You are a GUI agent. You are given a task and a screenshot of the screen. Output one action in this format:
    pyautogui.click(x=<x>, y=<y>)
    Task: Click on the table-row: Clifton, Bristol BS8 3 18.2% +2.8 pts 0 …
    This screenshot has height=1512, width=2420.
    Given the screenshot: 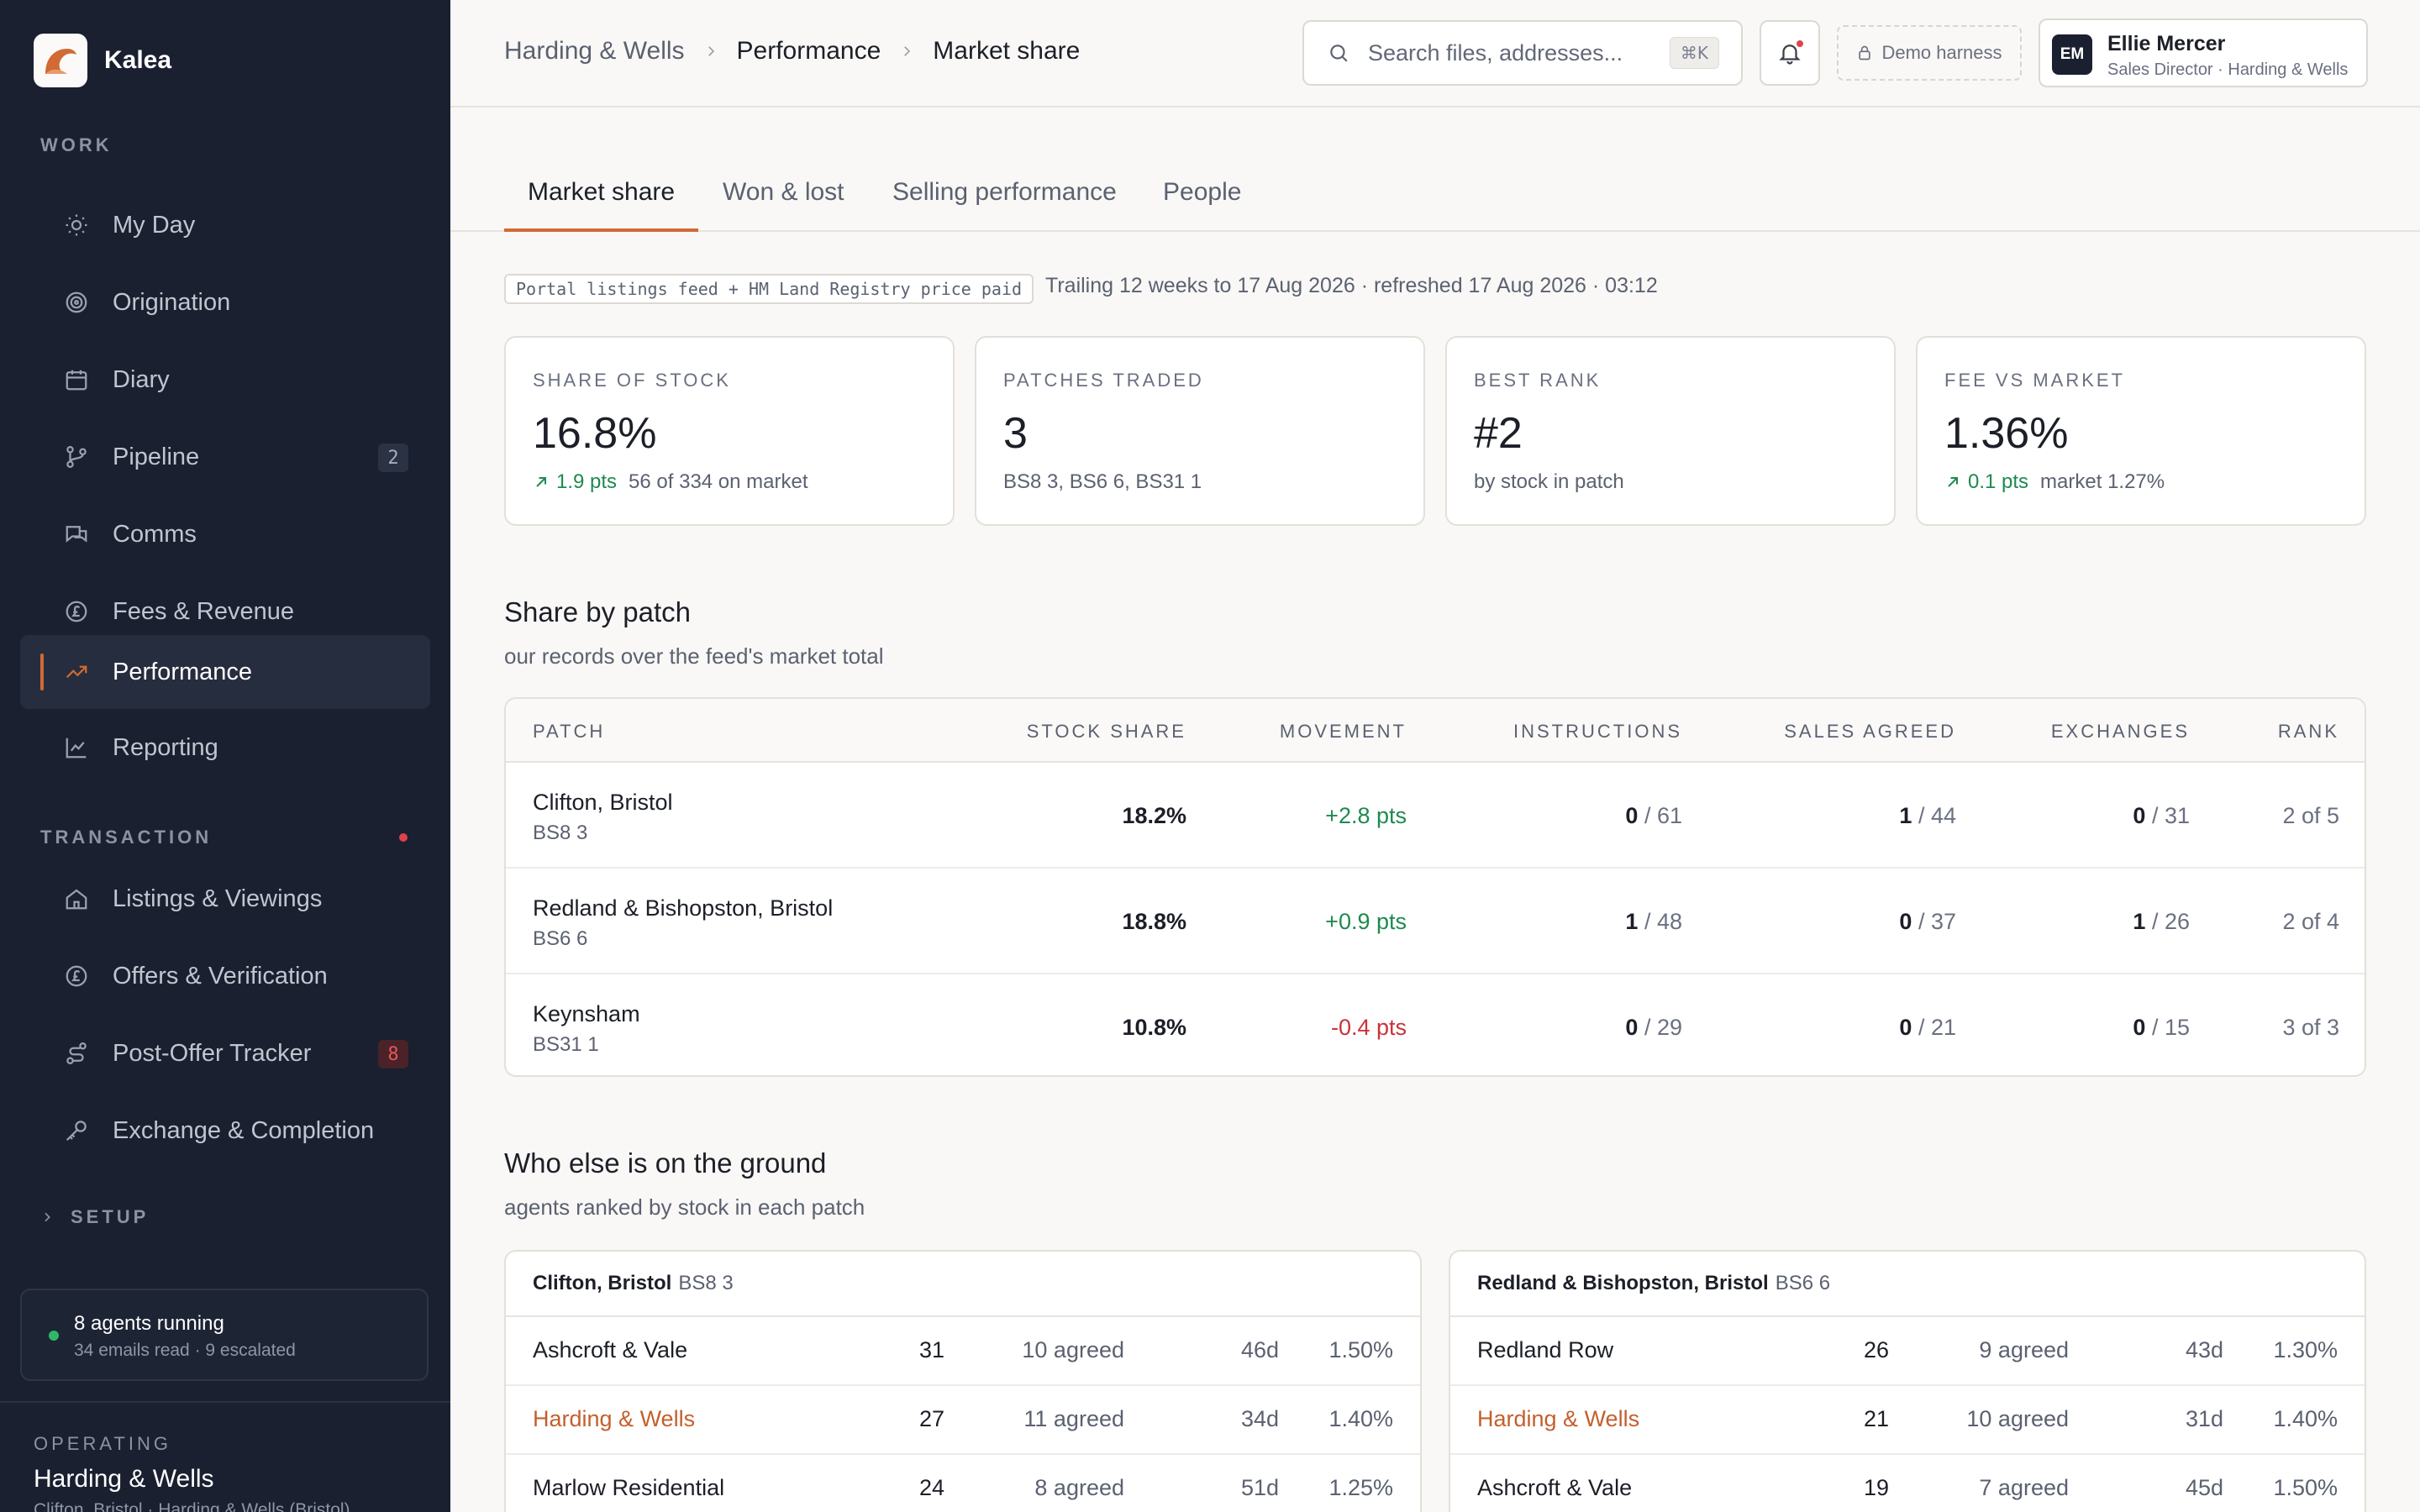 What is the action you would take?
    pyautogui.click(x=1436, y=816)
    